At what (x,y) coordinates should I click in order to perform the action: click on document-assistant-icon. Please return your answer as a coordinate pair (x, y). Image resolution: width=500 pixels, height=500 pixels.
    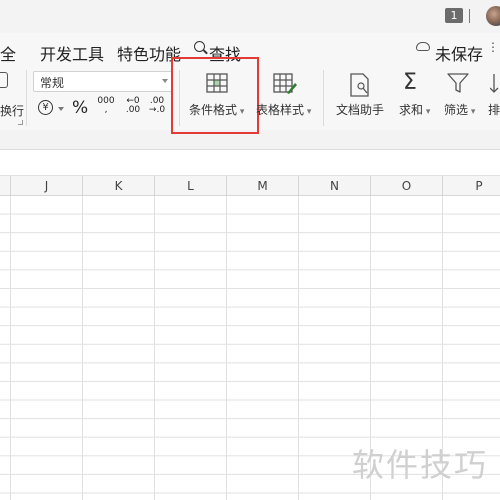
    Looking at the image, I should click on (360, 85).